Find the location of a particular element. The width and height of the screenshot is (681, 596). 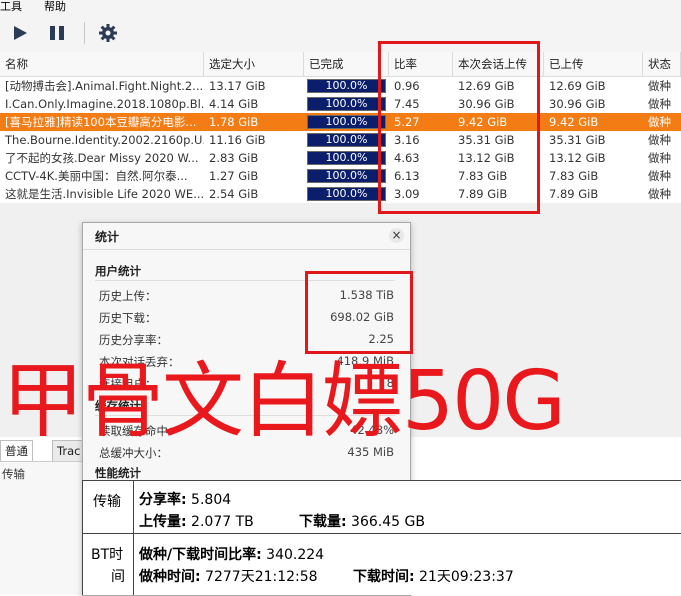

torrent-ratio: 6.13 is located at coordinates (407, 176).